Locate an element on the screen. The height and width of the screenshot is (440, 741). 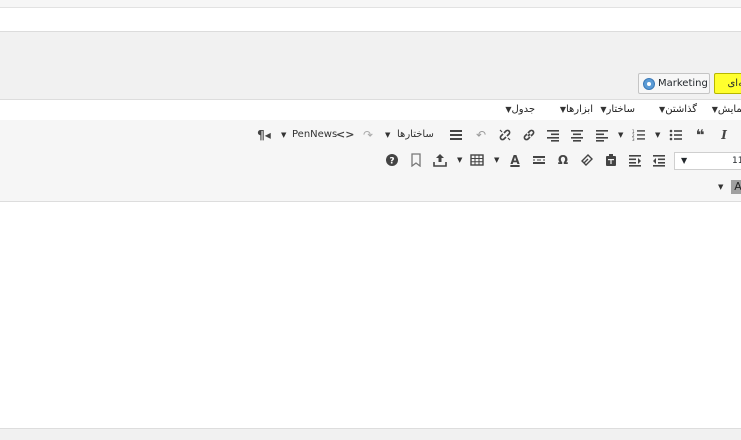
italic-icon: I is located at coordinates (724, 135).